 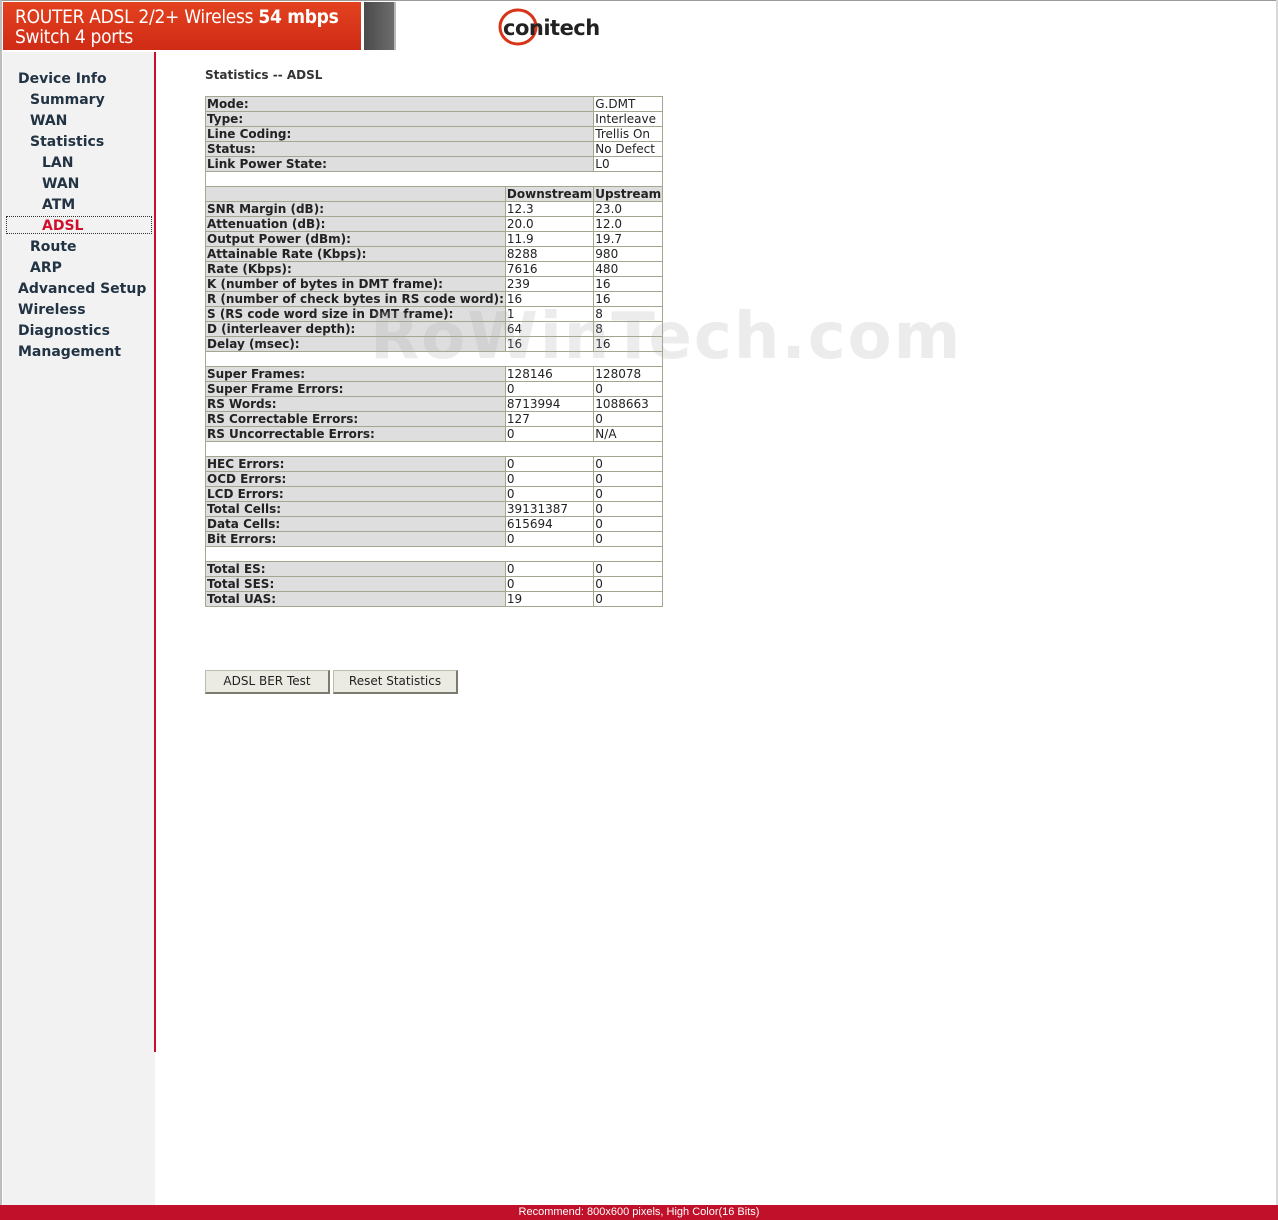 I want to click on row-value: G.DMT, so click(x=628, y=104).